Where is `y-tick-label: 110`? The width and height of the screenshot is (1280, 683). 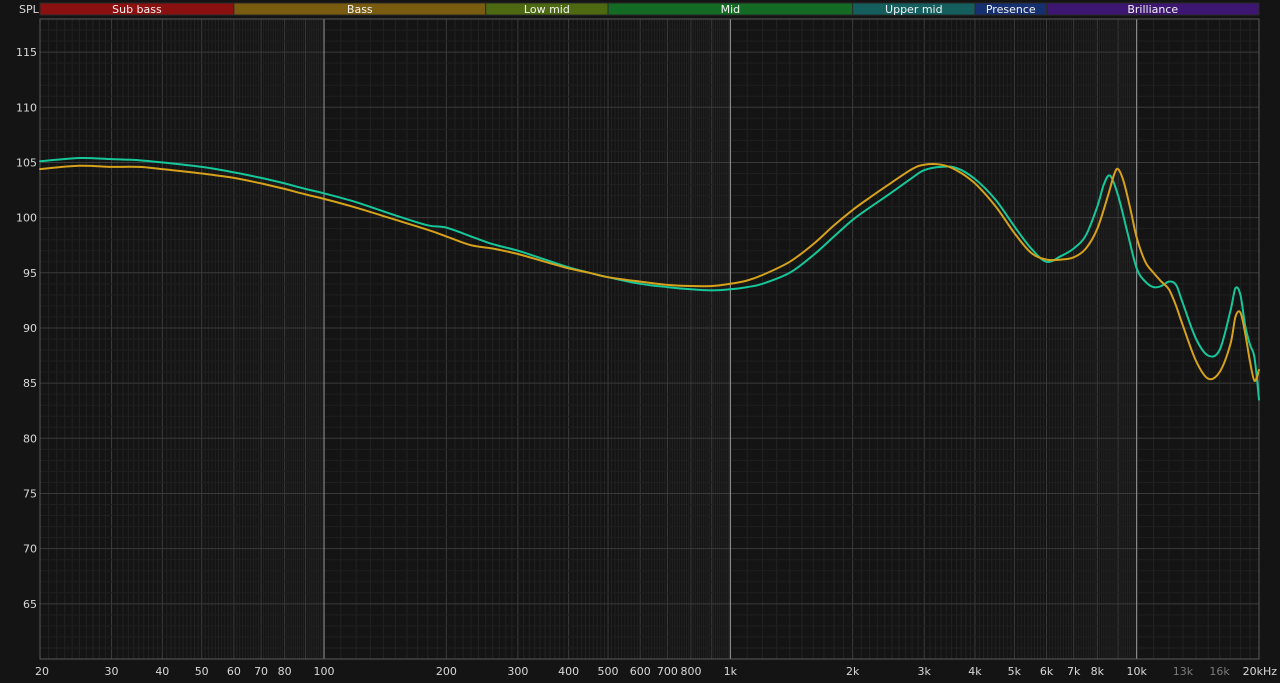
y-tick-label: 110 is located at coordinates (26, 107).